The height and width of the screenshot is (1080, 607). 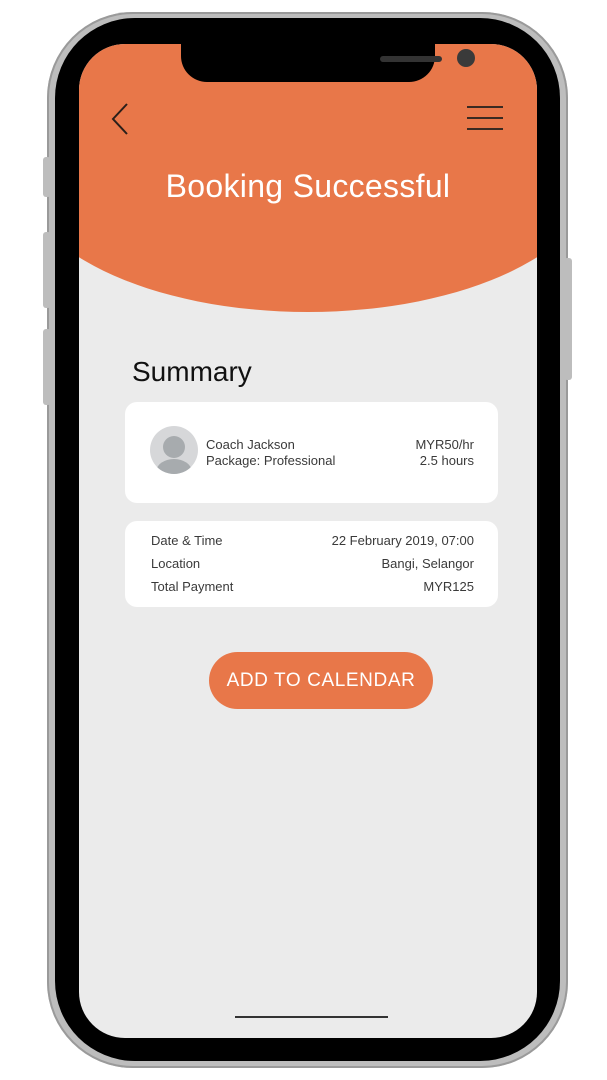 What do you see at coordinates (568, 319) in the screenshot?
I see `power-button` at bounding box center [568, 319].